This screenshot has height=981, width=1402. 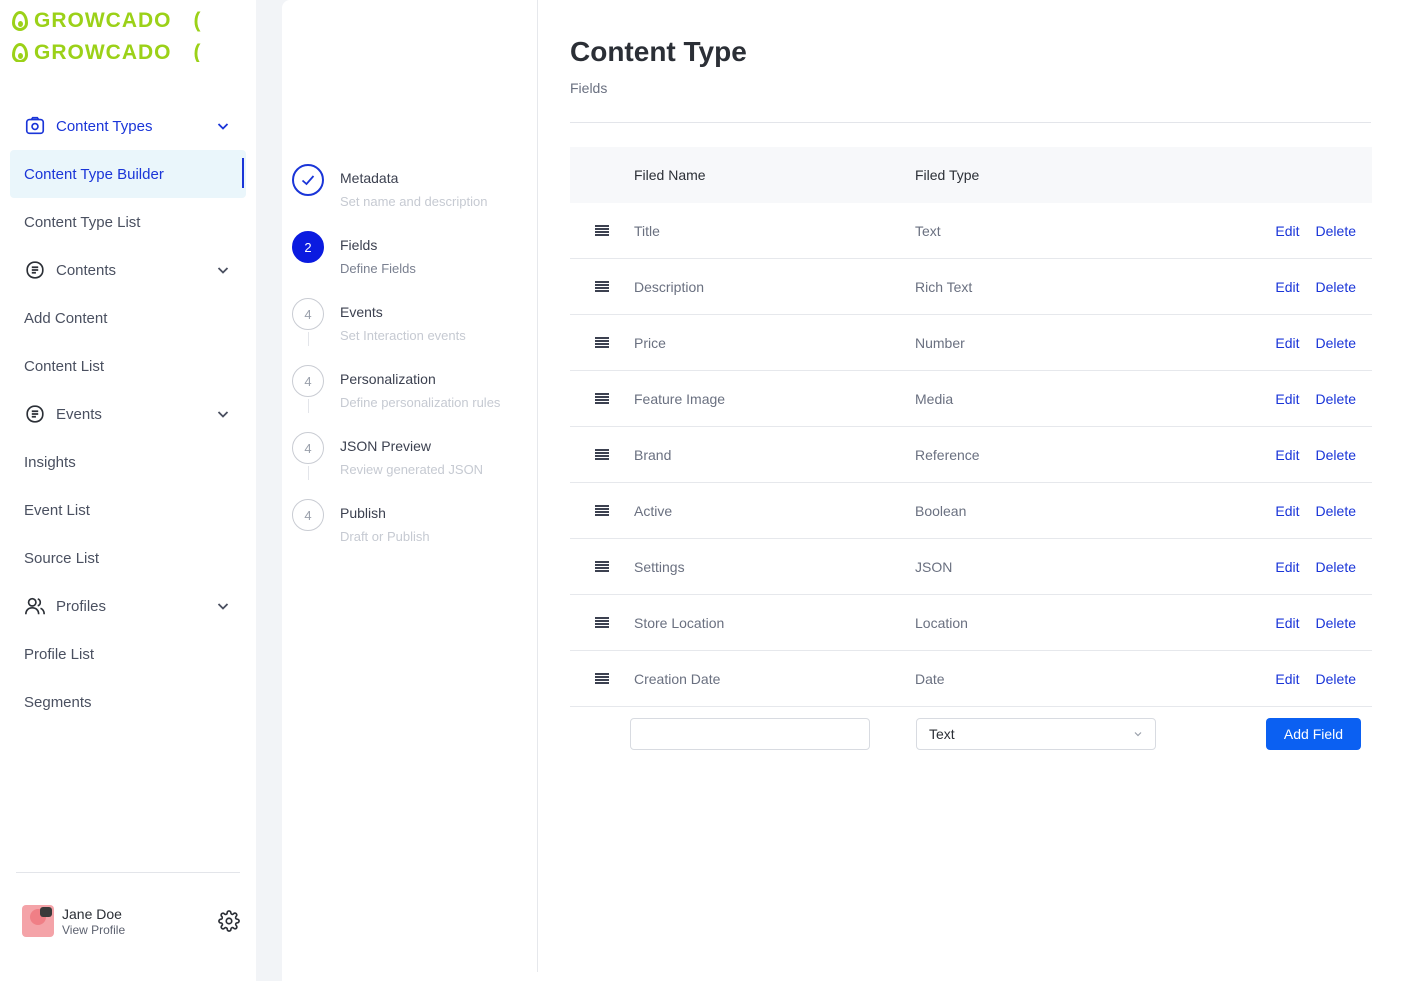 What do you see at coordinates (647, 230) in the screenshot?
I see `field-name-cell: Title` at bounding box center [647, 230].